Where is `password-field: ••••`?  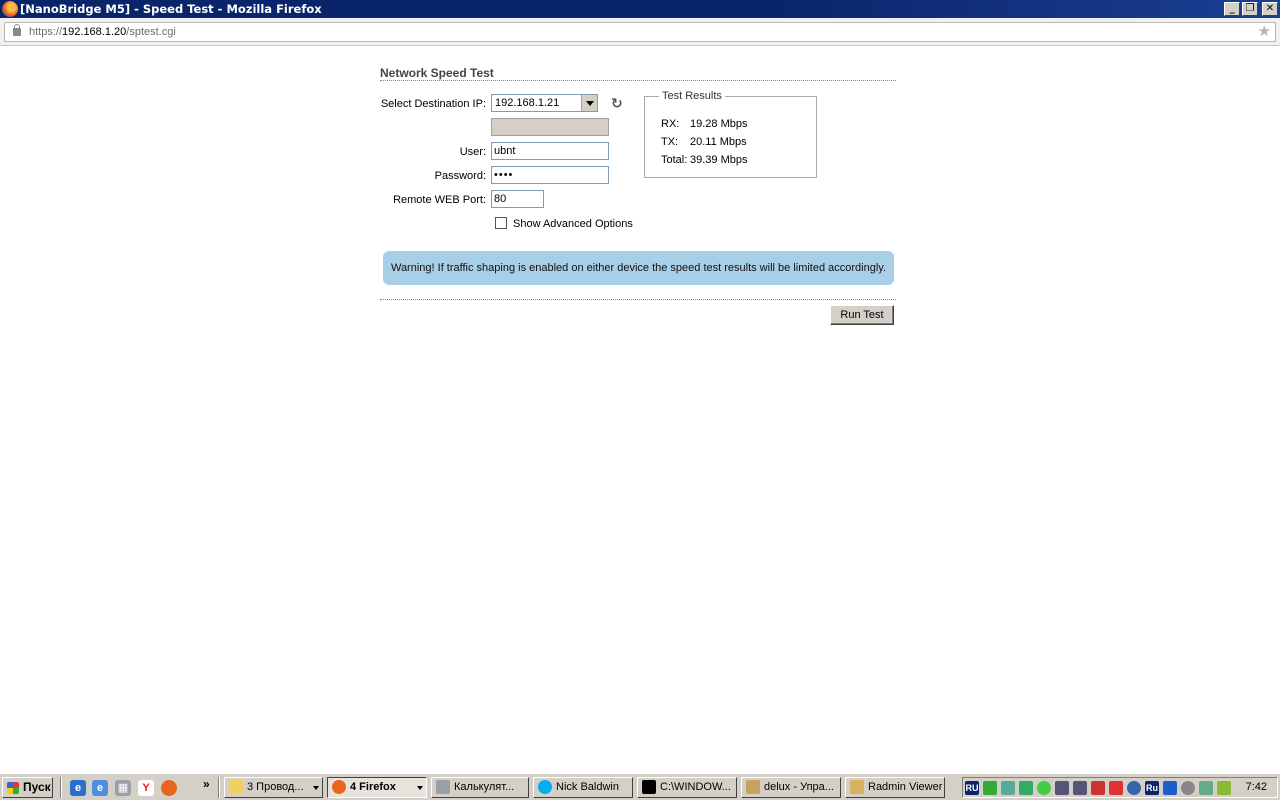 password-field: •••• is located at coordinates (550, 175).